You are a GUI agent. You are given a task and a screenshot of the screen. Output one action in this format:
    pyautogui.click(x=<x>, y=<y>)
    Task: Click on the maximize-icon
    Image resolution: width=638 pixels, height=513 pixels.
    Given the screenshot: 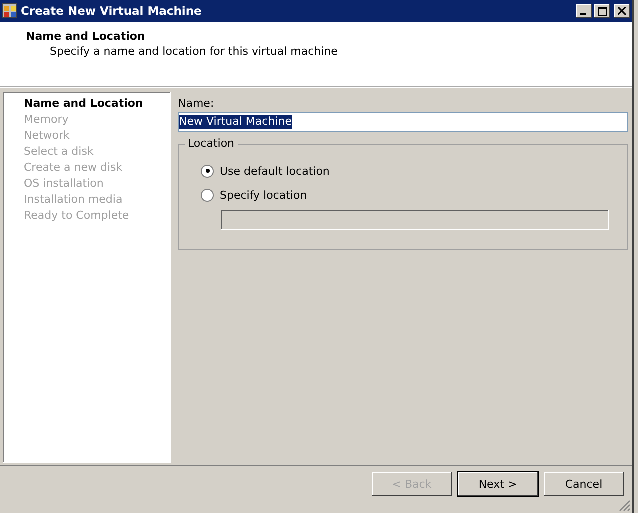 What is the action you would take?
    pyautogui.click(x=602, y=11)
    